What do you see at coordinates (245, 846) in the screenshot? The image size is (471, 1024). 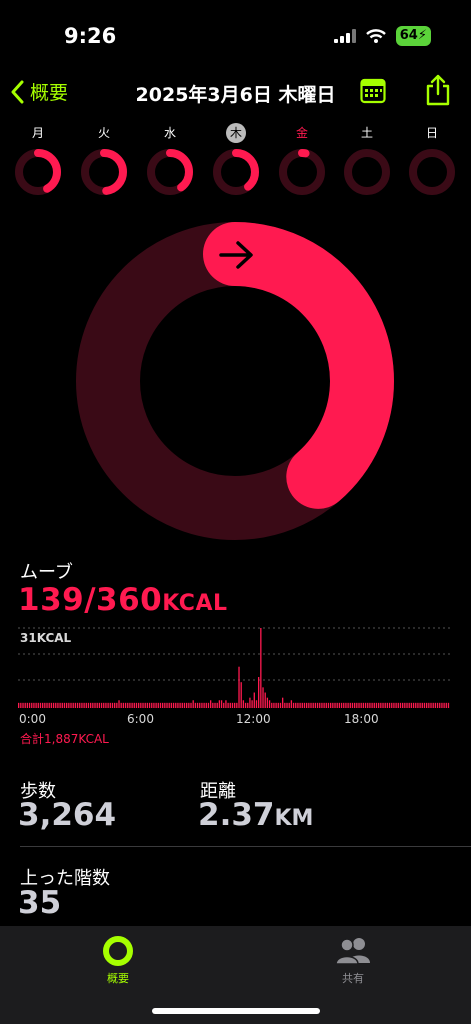 I see `divider` at bounding box center [245, 846].